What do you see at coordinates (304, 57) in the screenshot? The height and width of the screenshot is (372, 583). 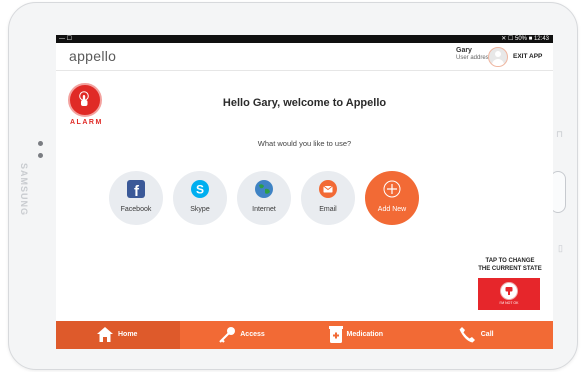 I see `app-header: appello Gary User address EXIT APP` at bounding box center [304, 57].